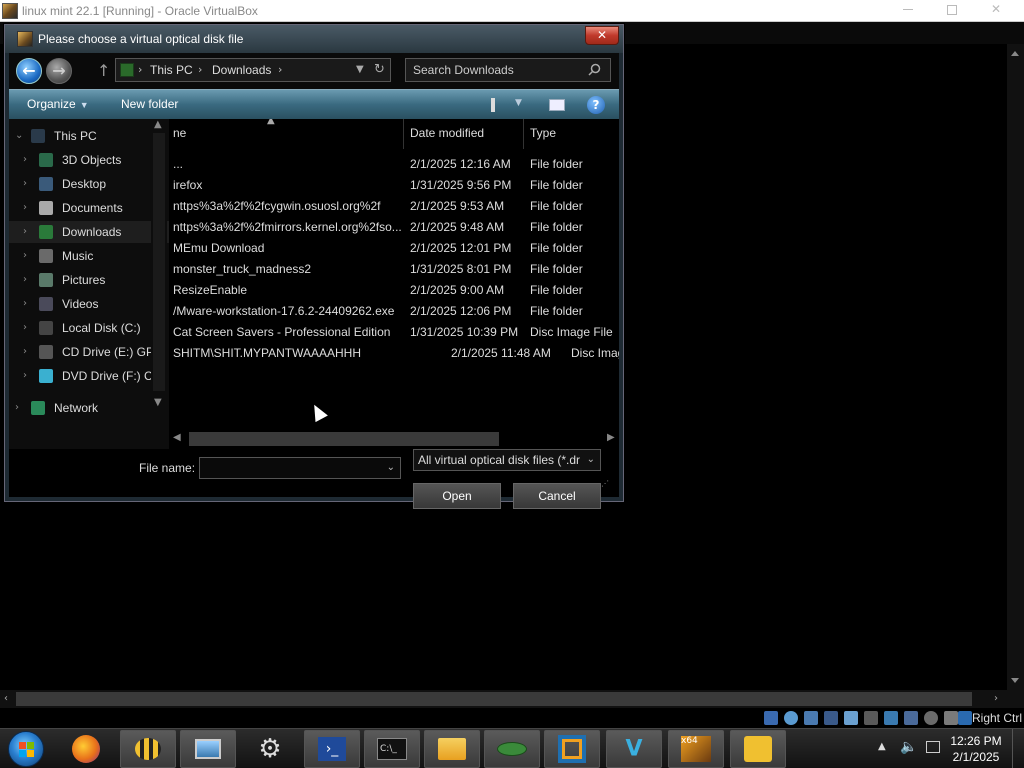 The height and width of the screenshot is (768, 1024). I want to click on nav-item-dvd-drive: › DVD Drive (F:) C, so click(89, 376).